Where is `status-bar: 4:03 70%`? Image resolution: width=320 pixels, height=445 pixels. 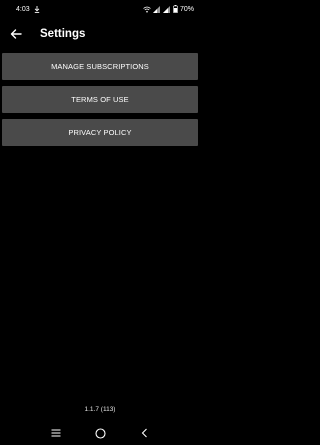 status-bar: 4:03 70% is located at coordinates (100, 9).